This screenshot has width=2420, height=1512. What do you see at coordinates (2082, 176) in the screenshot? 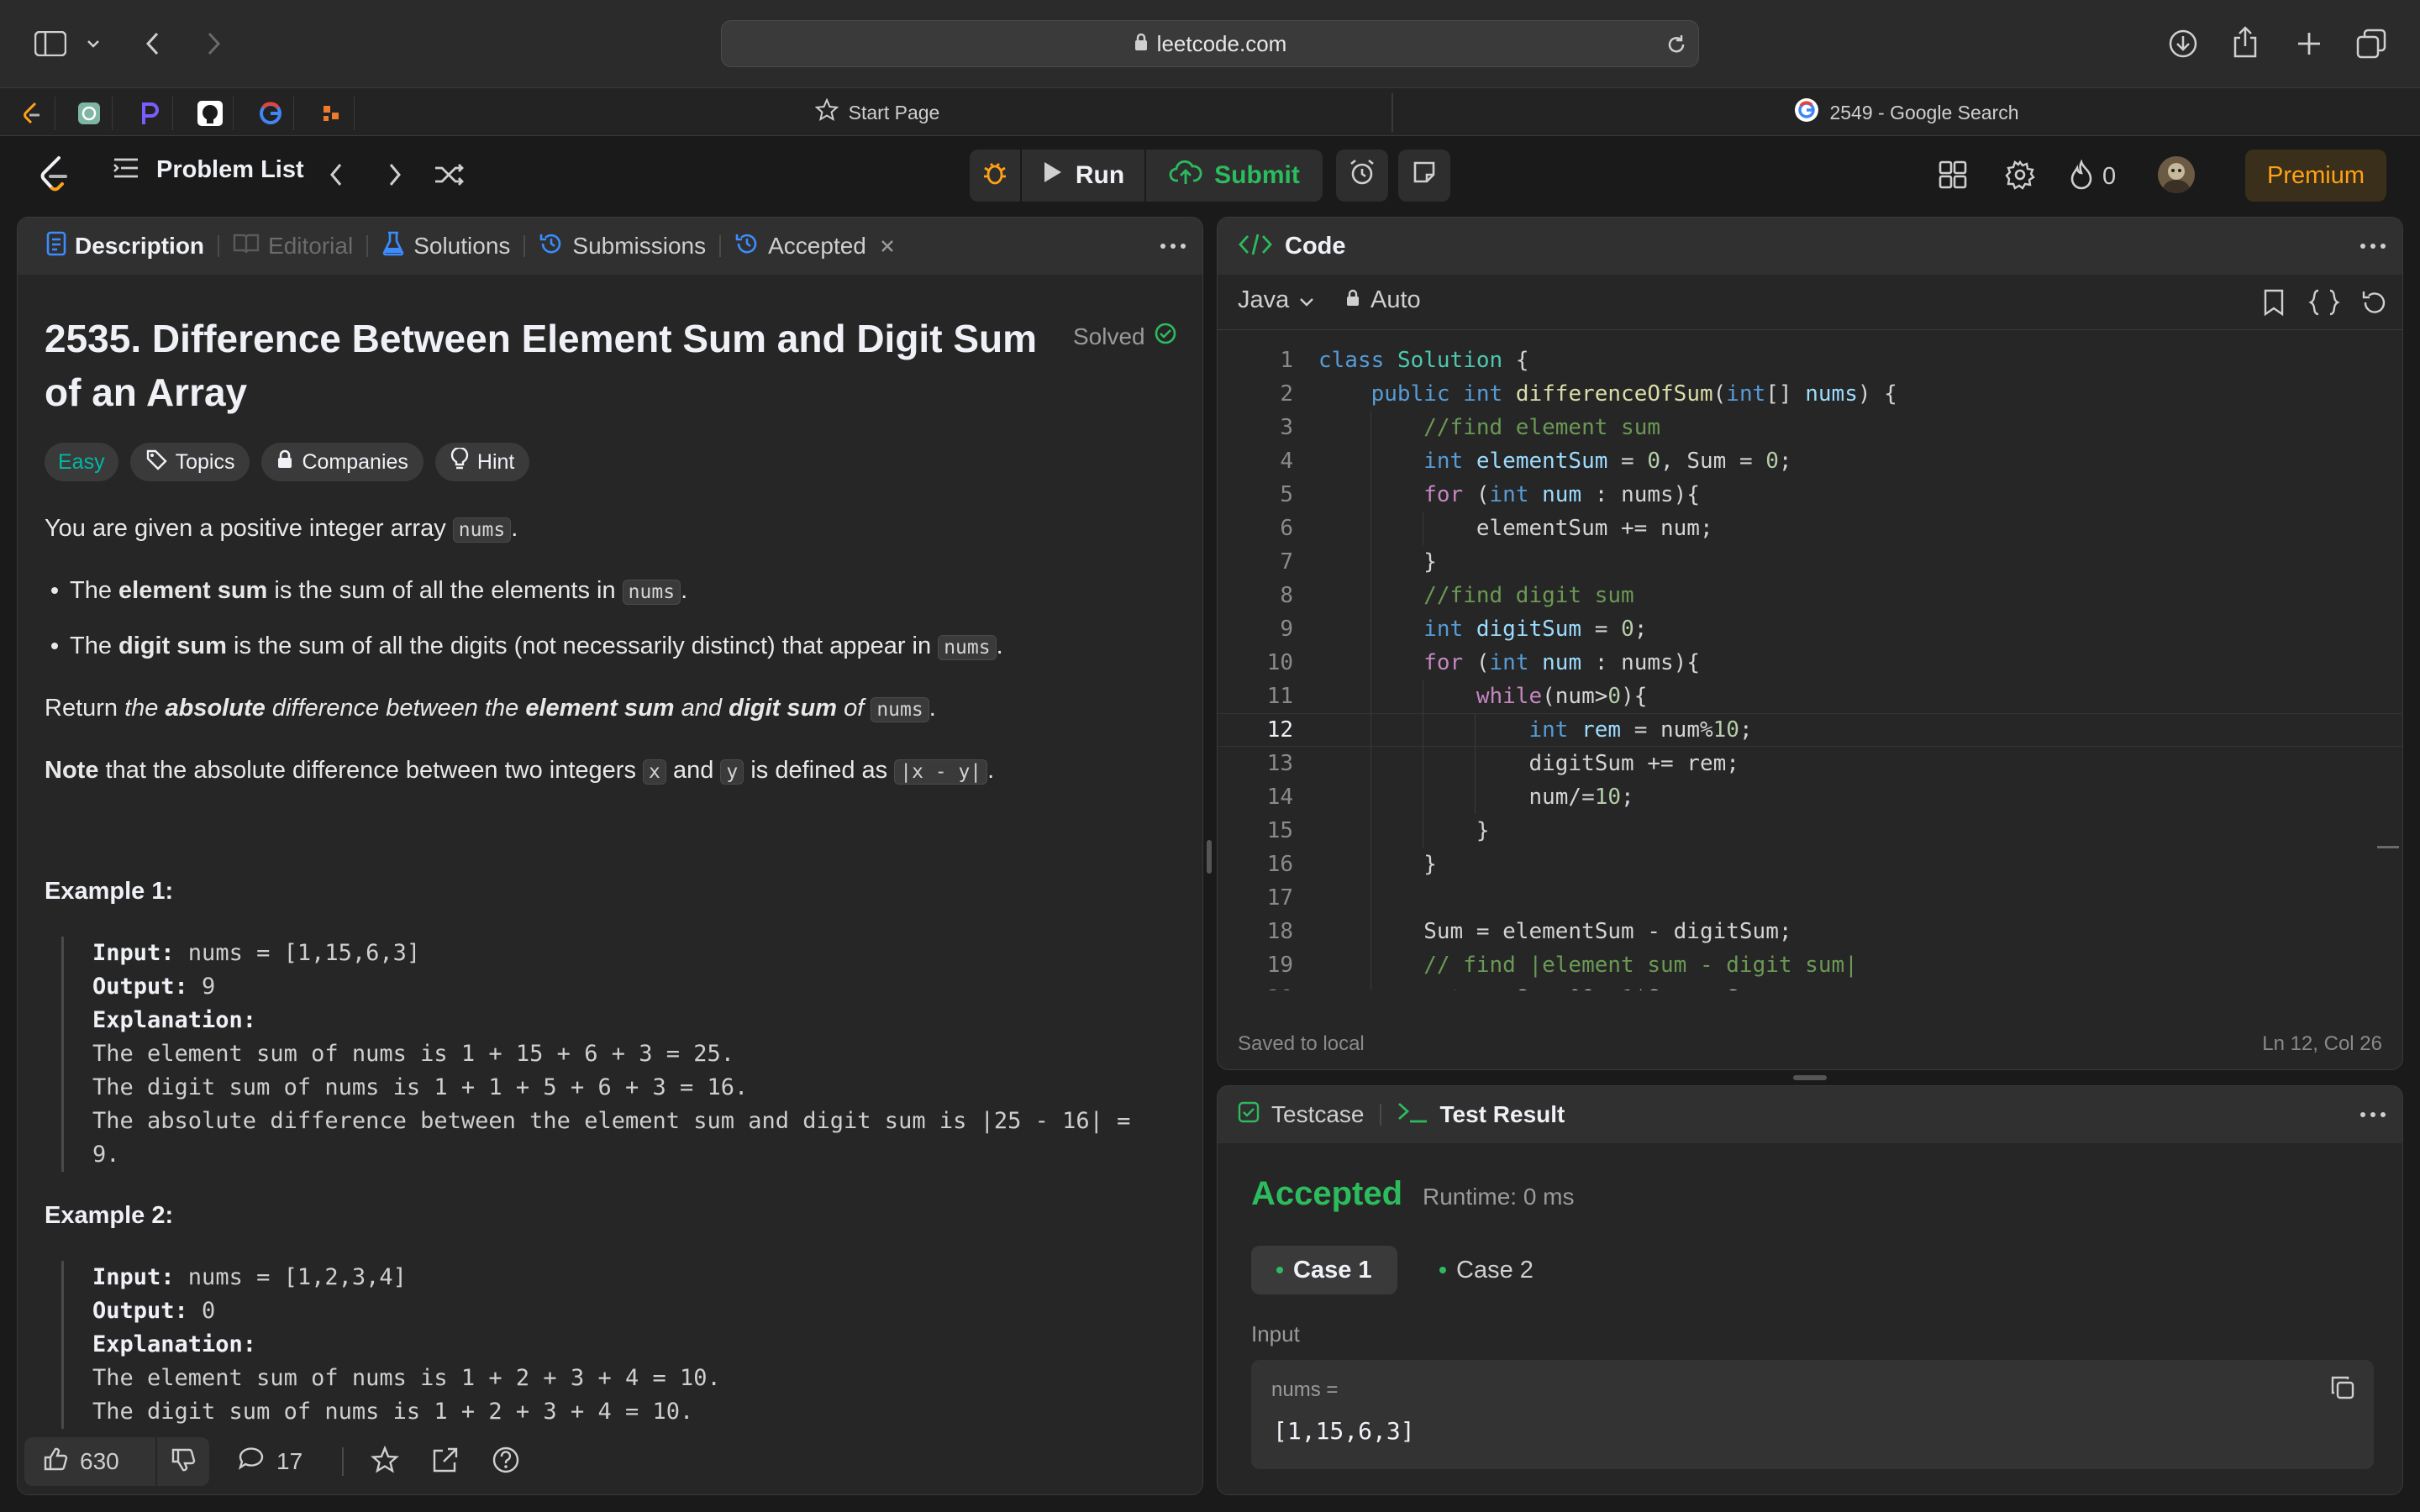
I see `fire-icon` at bounding box center [2082, 176].